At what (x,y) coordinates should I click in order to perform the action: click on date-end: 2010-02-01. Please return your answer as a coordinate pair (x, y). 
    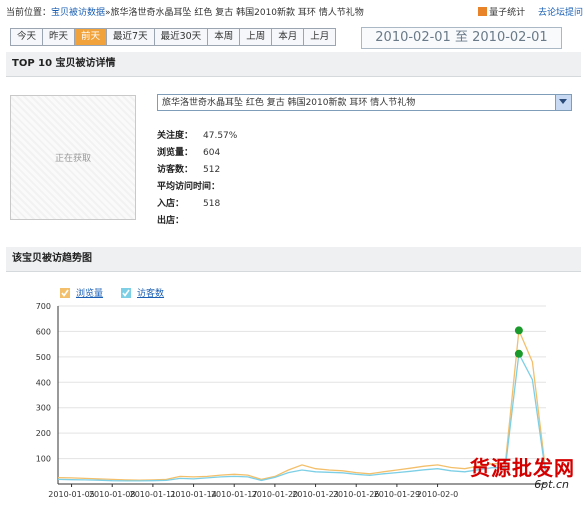
    Looking at the image, I should click on (510, 37).